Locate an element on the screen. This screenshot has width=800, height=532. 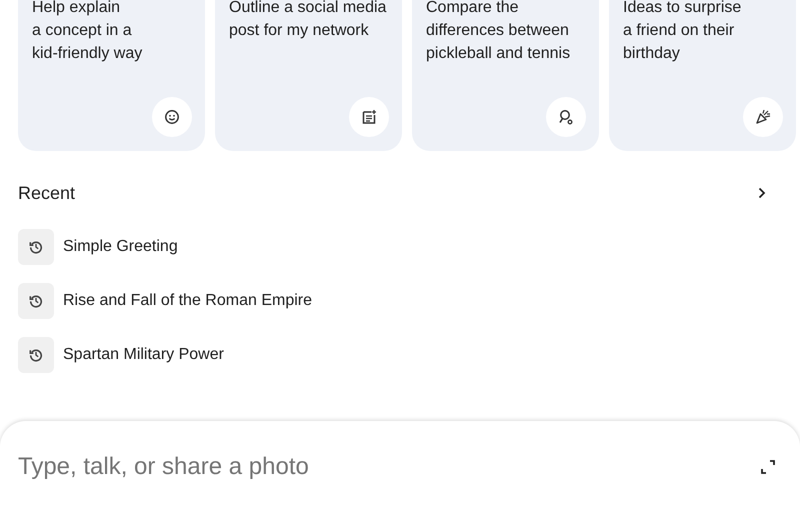
smiley-face-icon is located at coordinates (172, 117).